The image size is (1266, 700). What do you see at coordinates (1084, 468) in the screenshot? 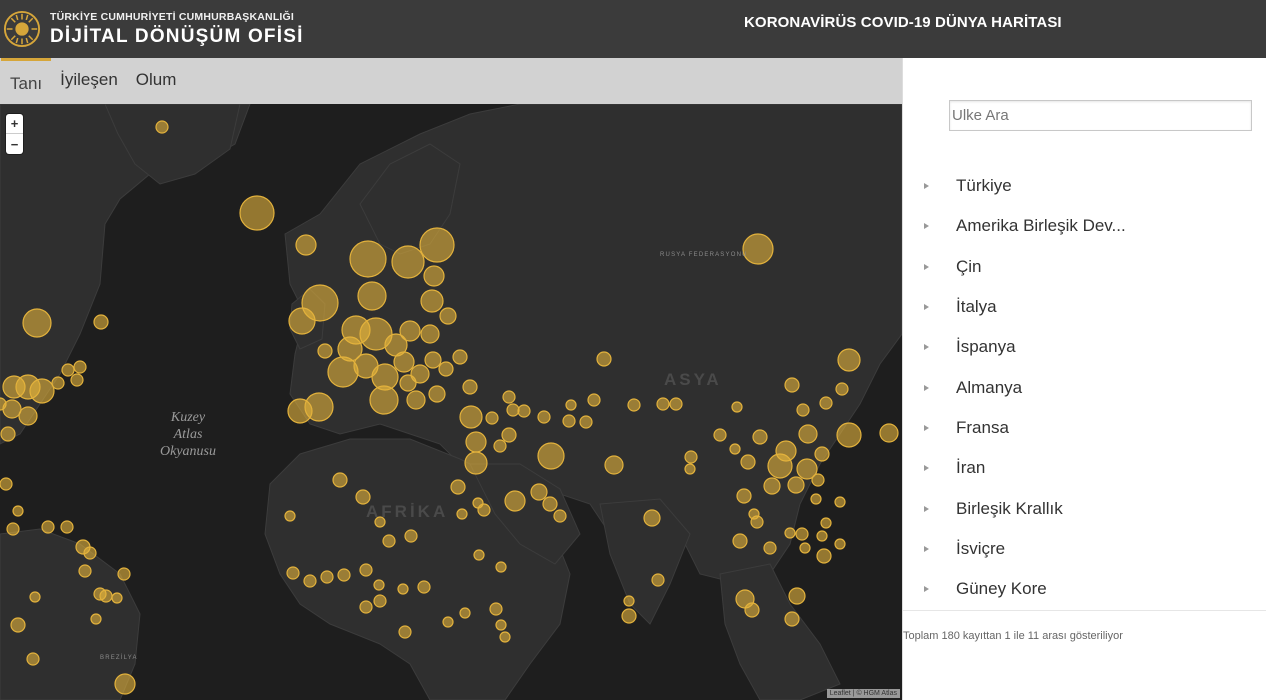
I see `country-item: İran` at bounding box center [1084, 468].